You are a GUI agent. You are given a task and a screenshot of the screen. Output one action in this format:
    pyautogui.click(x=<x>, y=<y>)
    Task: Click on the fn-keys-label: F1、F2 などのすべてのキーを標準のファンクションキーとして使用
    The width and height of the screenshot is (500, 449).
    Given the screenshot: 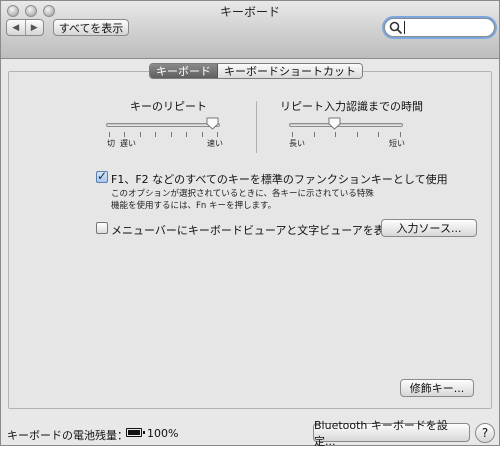 What is the action you would take?
    pyautogui.click(x=279, y=179)
    